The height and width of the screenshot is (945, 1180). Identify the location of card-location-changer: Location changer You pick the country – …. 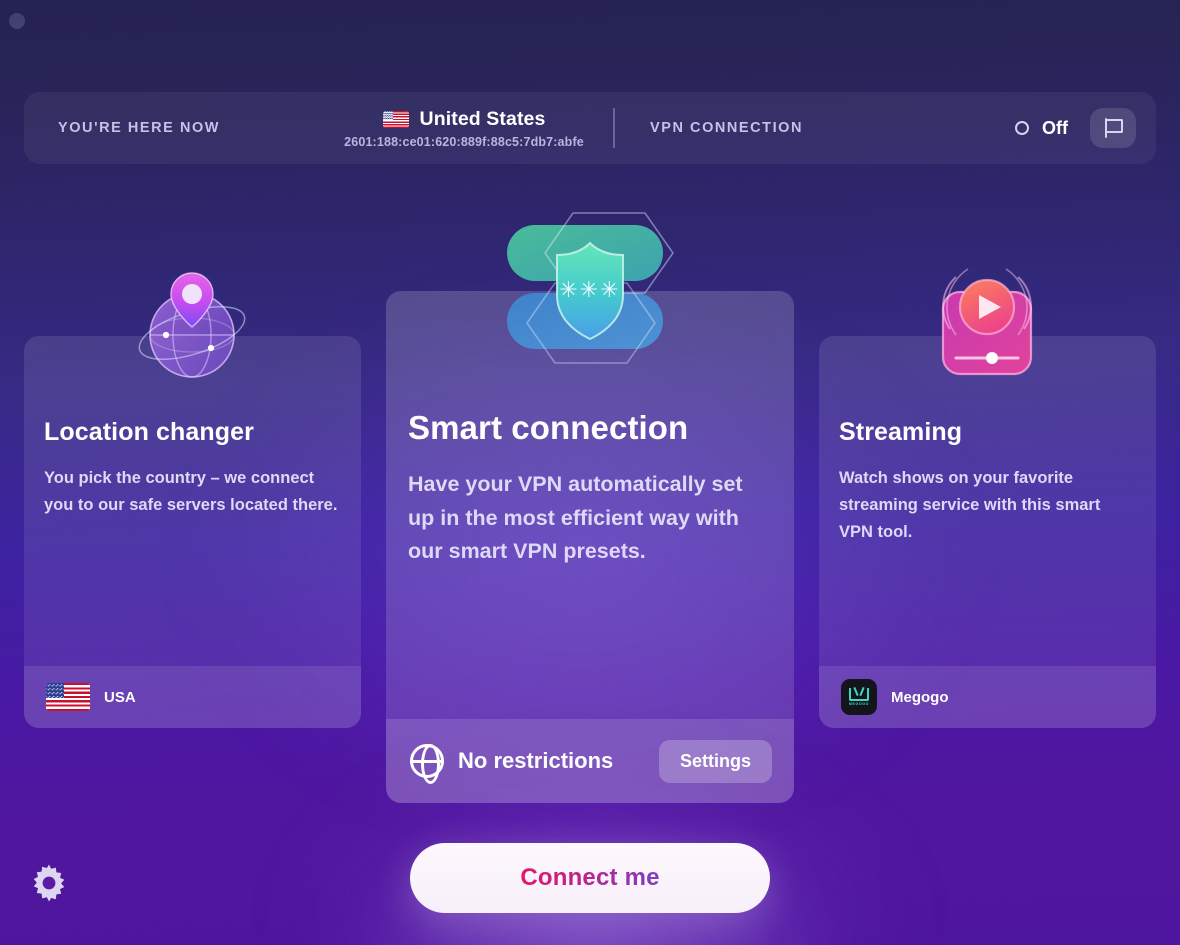
(192, 532).